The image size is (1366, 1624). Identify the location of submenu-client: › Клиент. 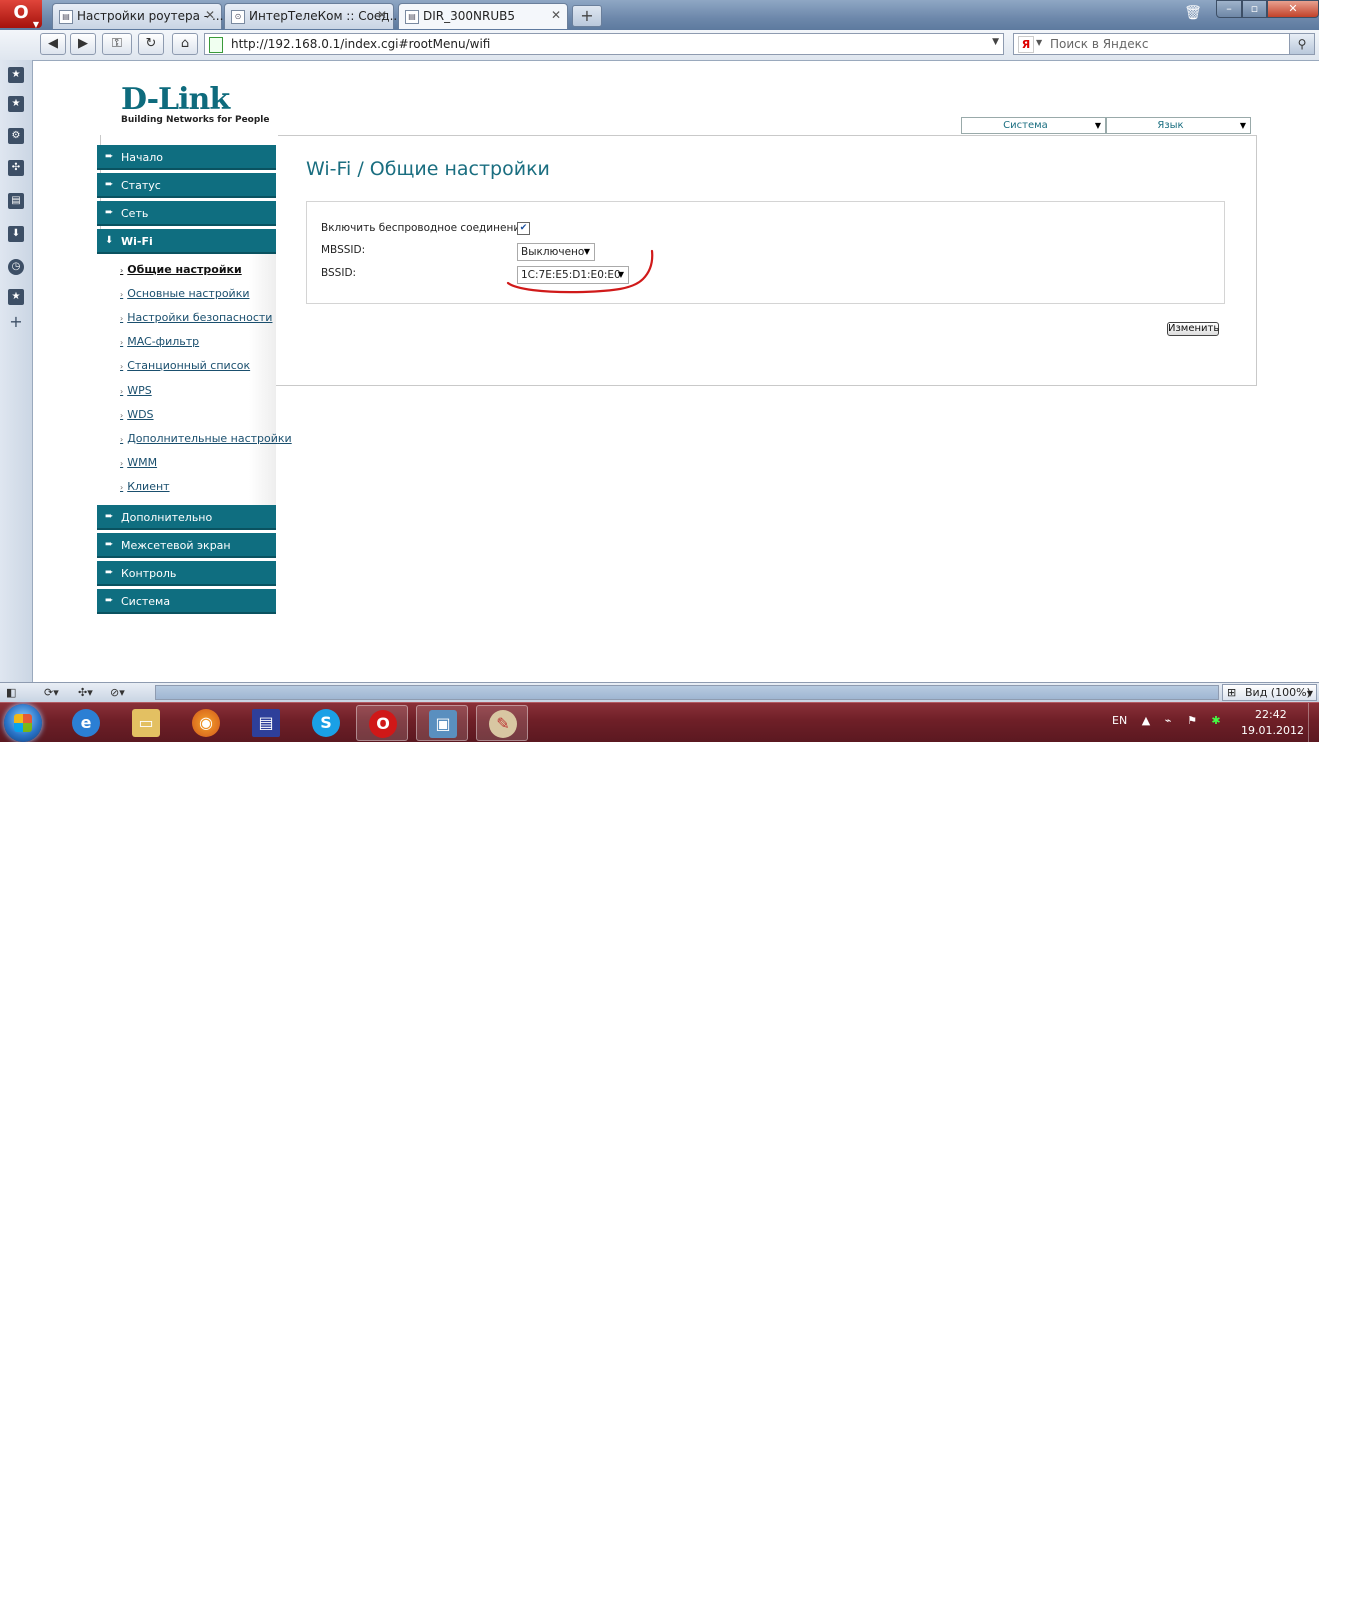
(145, 486).